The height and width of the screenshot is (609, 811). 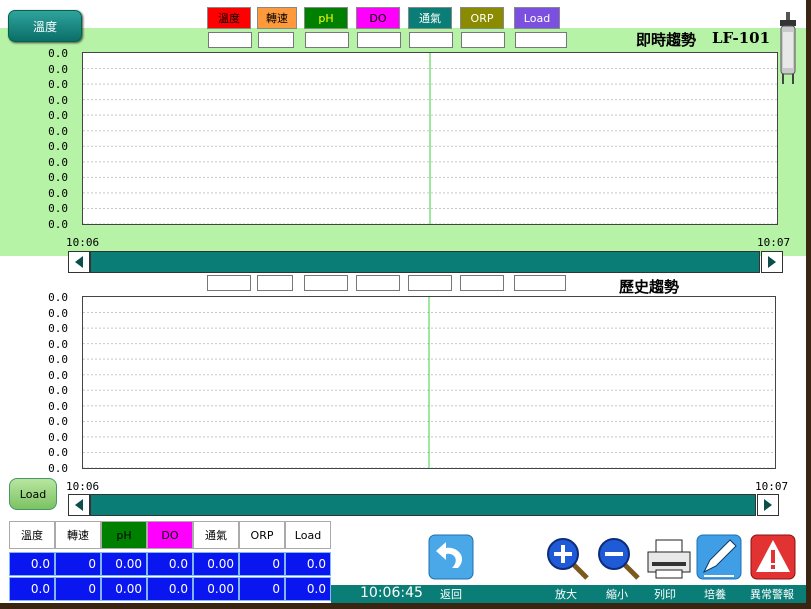 I want to click on realtime-scroll-right-button, so click(x=772, y=262).